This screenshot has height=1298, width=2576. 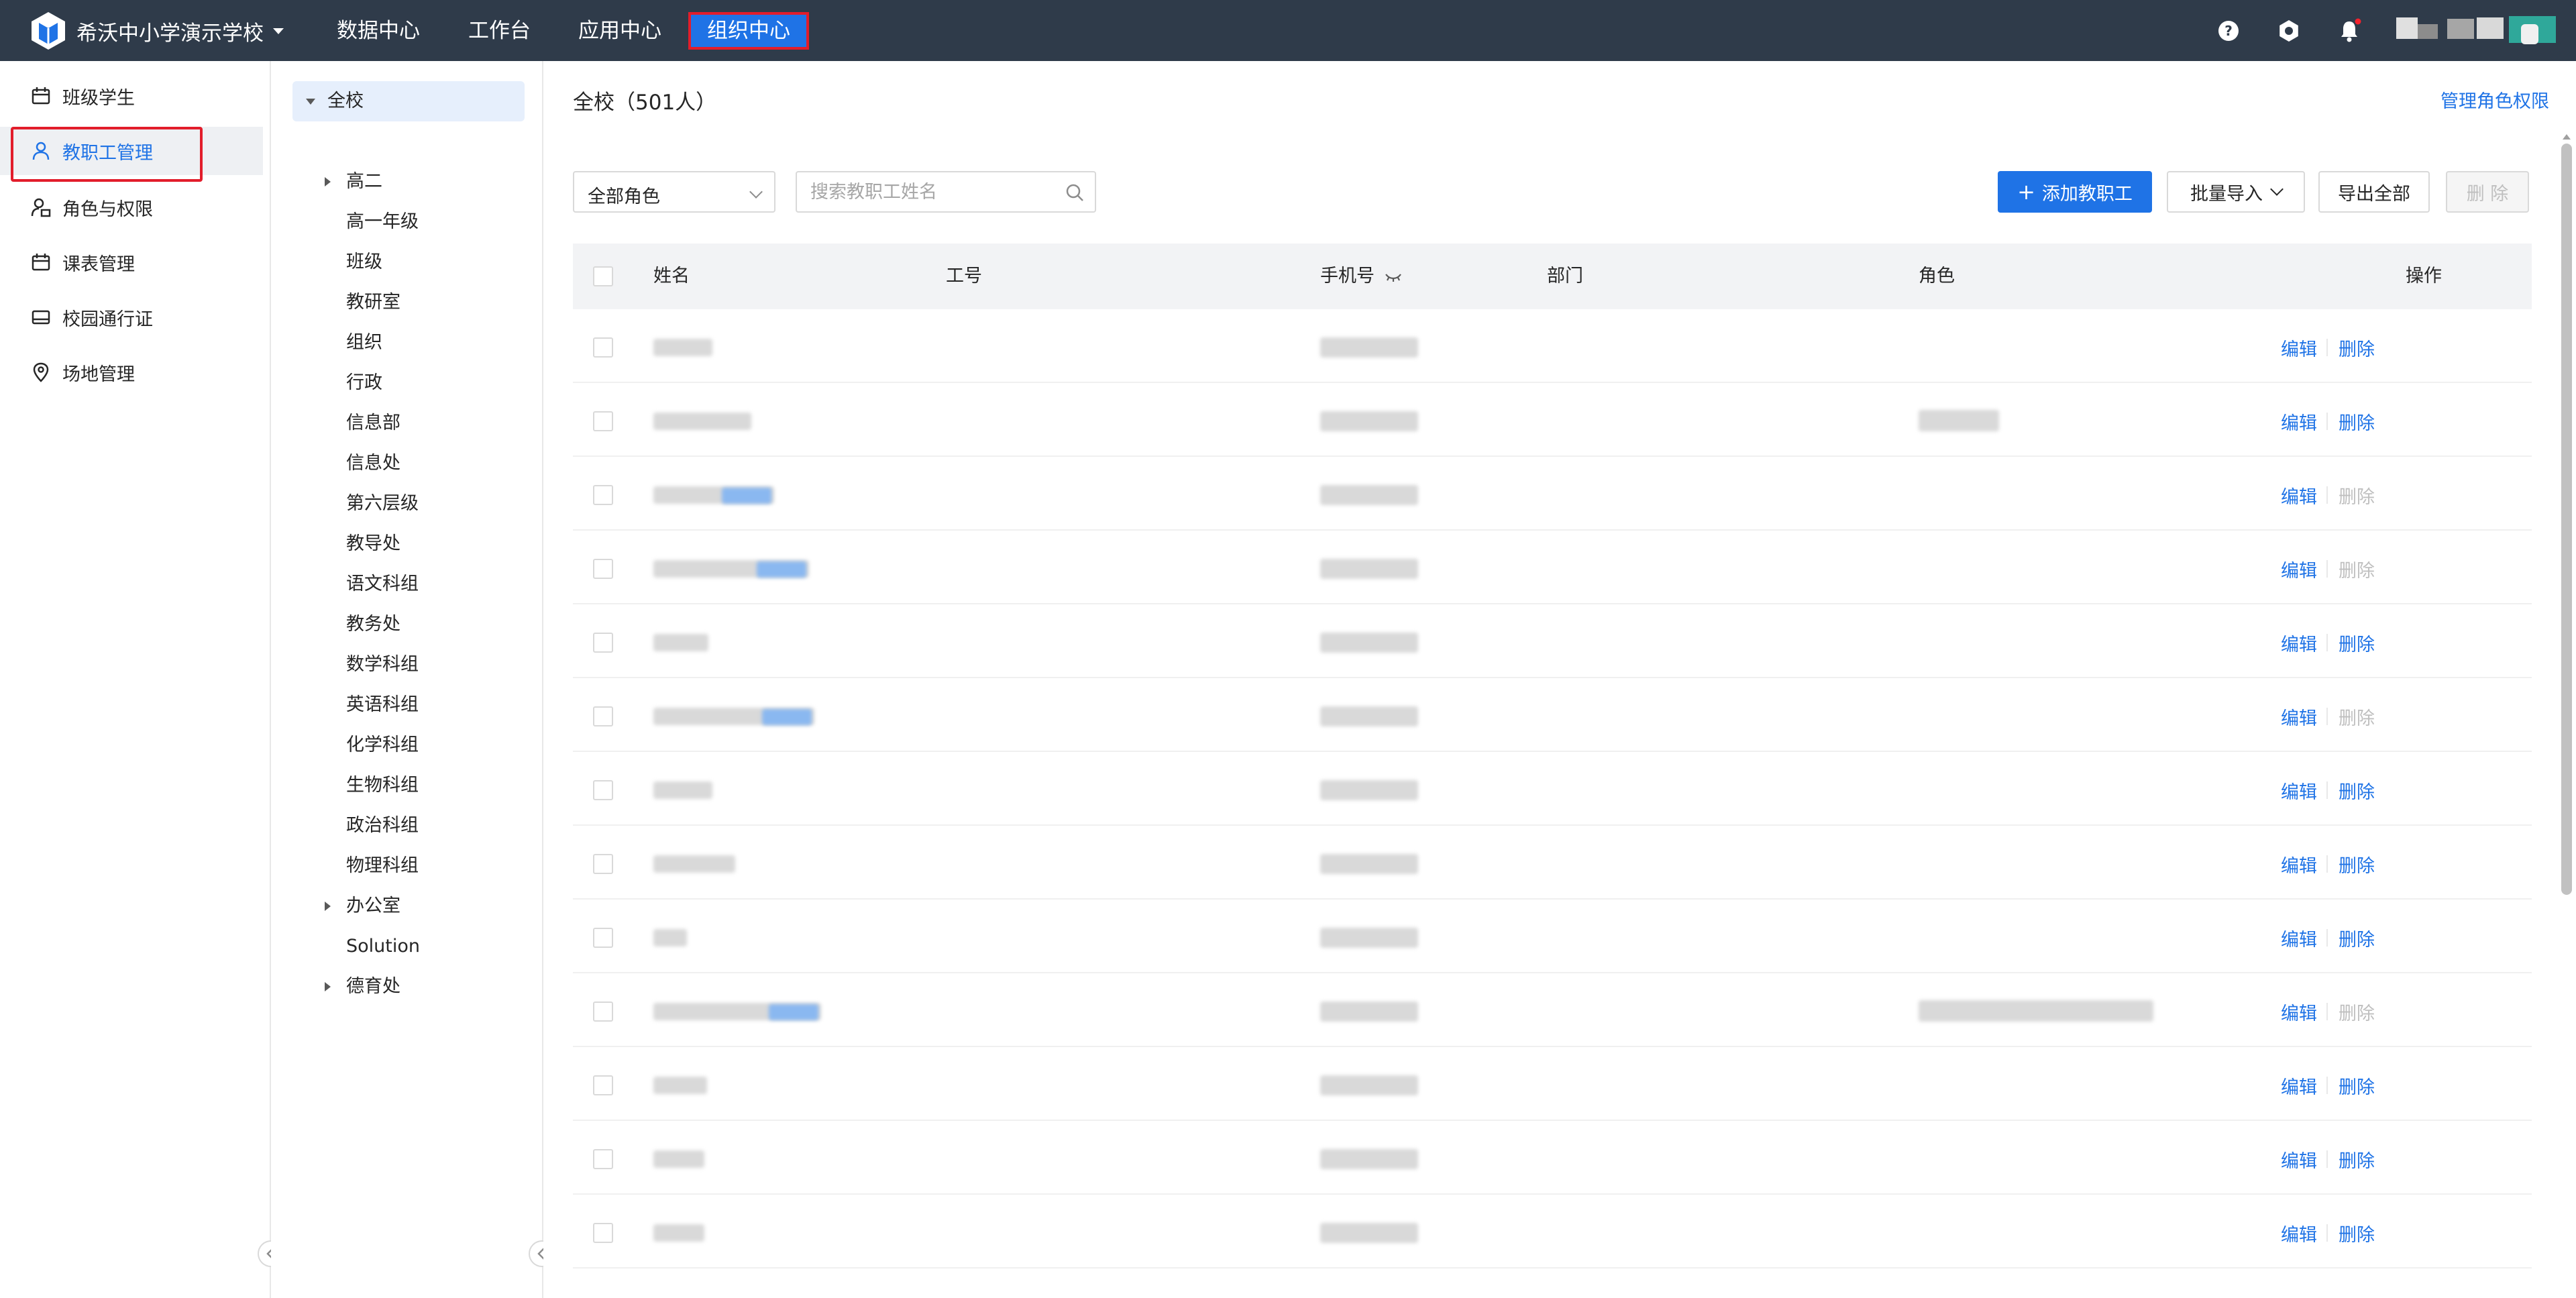 I want to click on tree-node: 语文科组, so click(x=405, y=584).